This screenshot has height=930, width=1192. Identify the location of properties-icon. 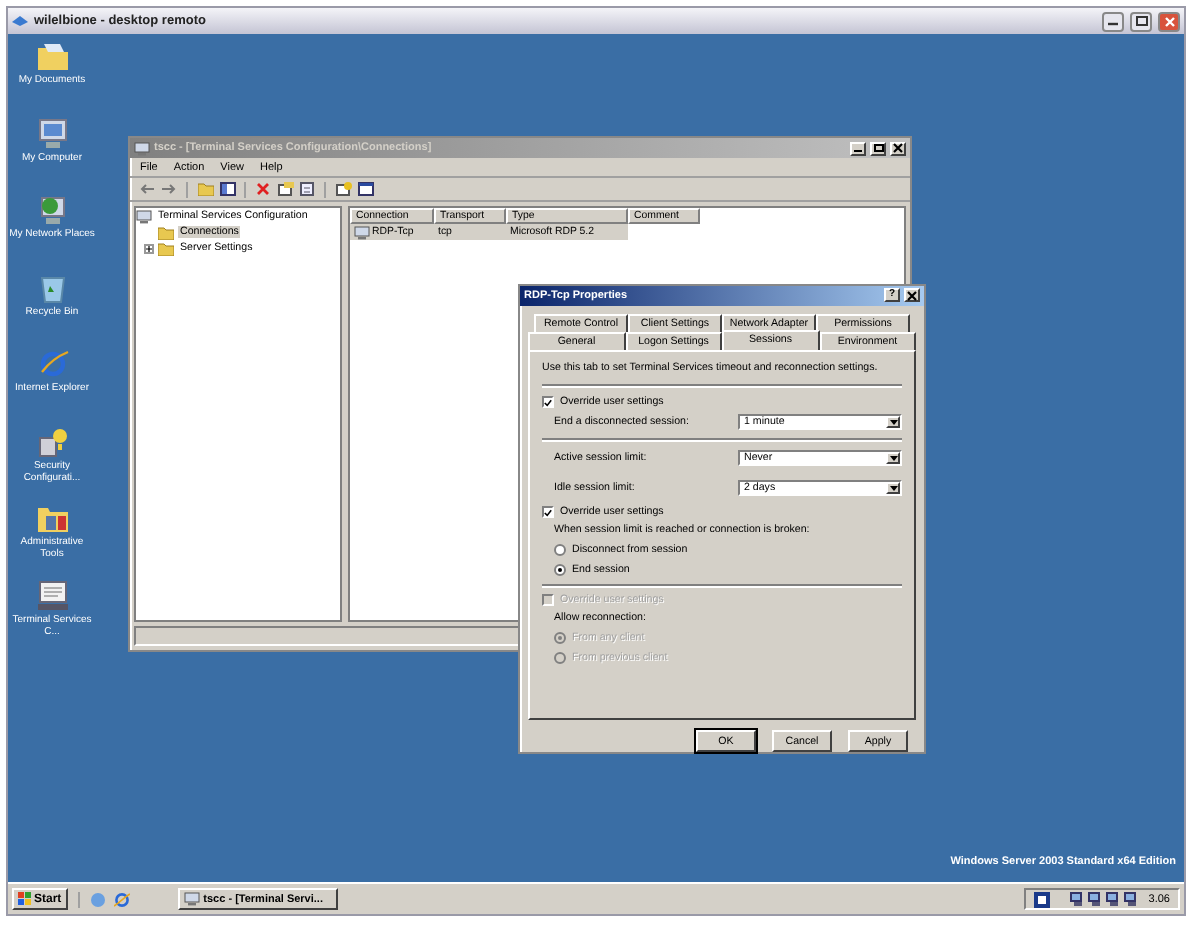
(285, 189).